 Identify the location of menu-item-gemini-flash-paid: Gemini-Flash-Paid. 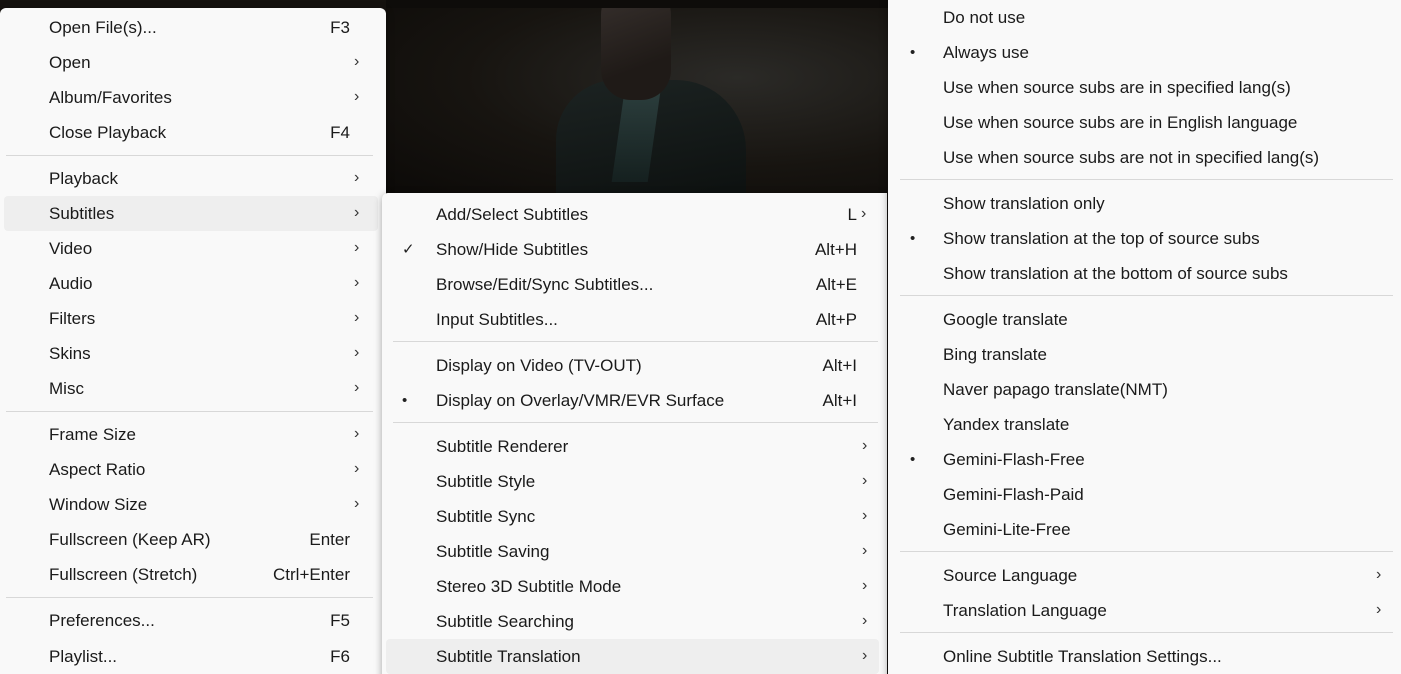
(1142, 494).